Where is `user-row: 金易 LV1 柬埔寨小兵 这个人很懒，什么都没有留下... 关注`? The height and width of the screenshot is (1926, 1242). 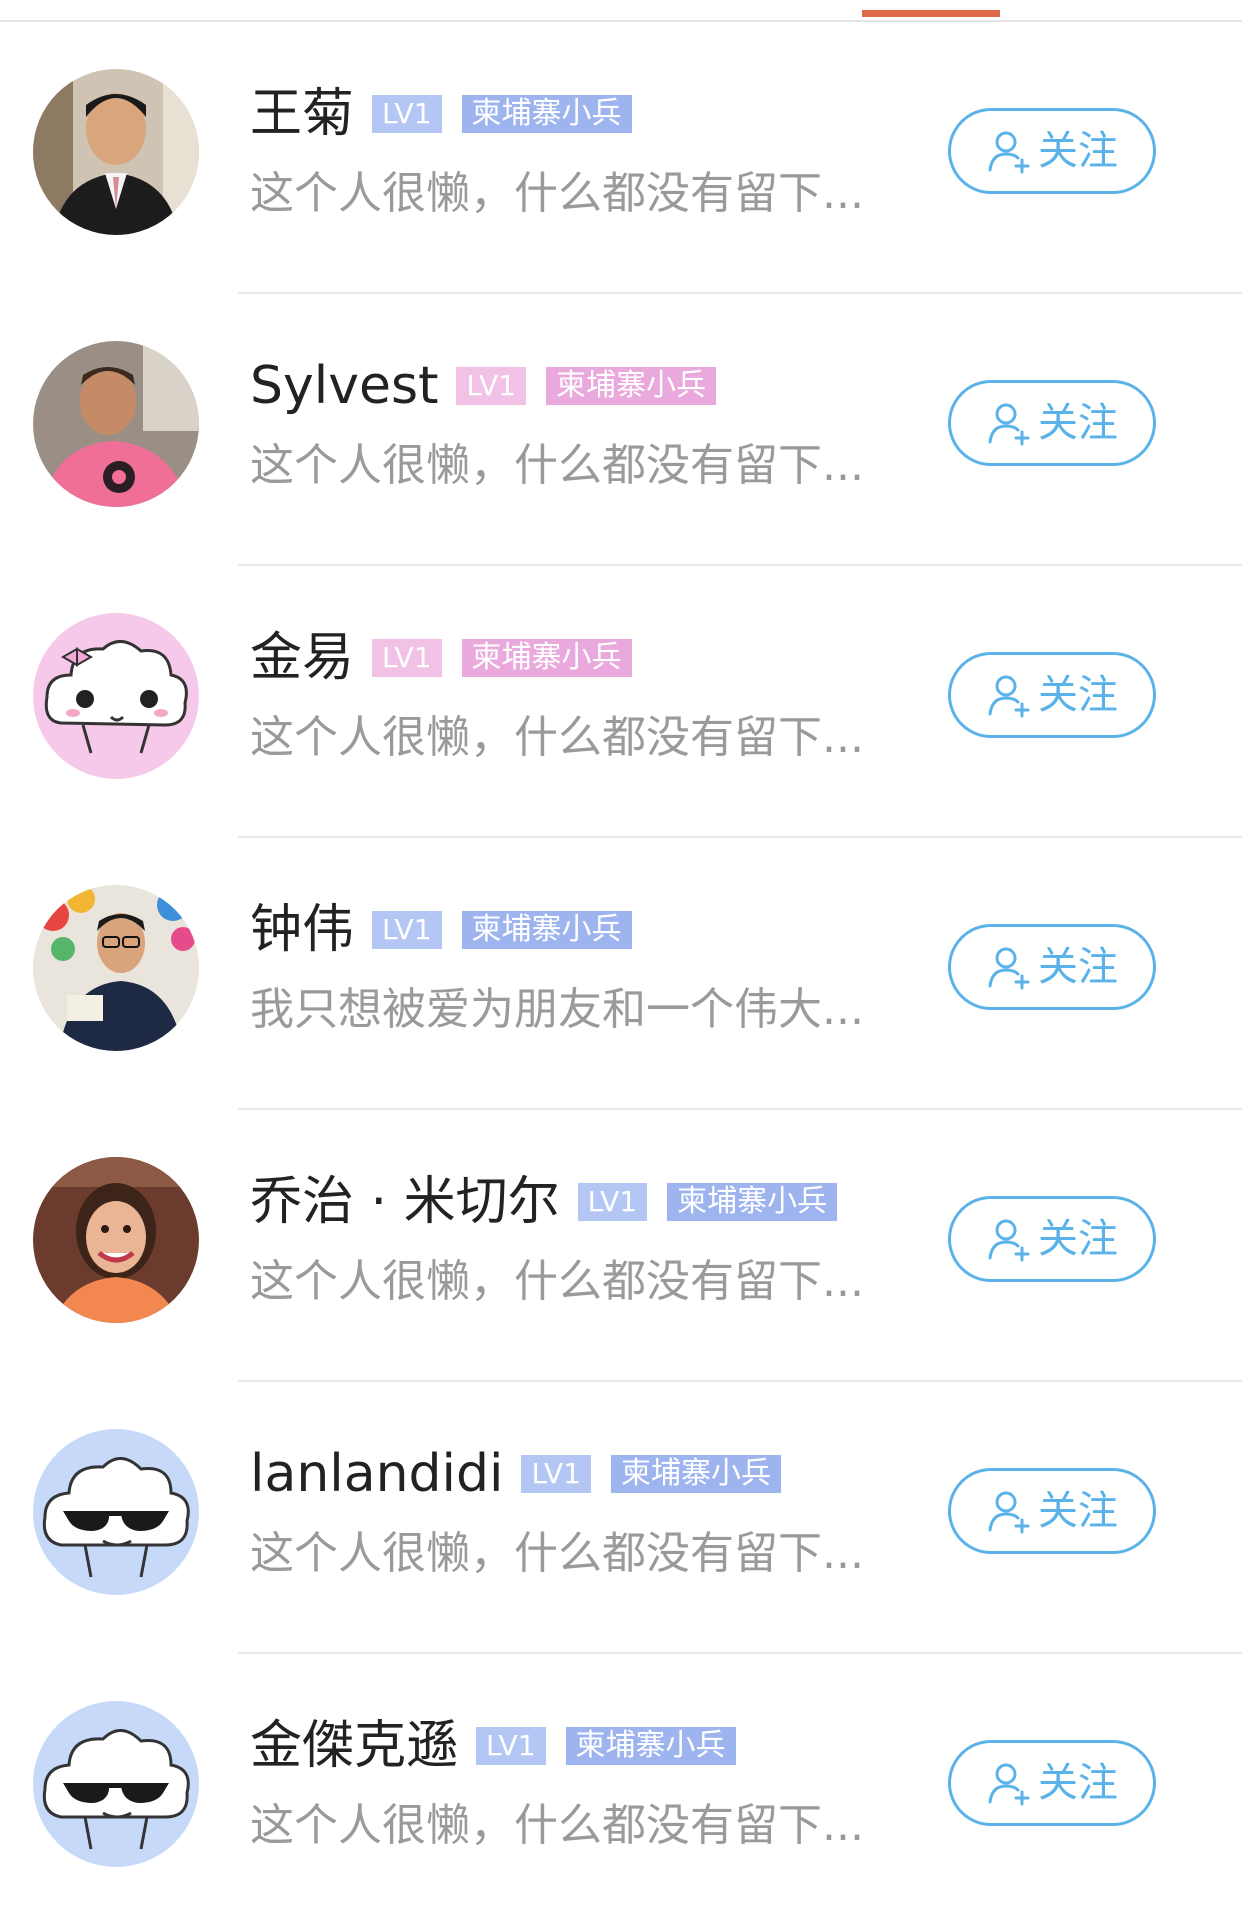 user-row: 金易 LV1 柬埔寨小兵 这个人很懒，什么都没有留下... 关注 is located at coordinates (621, 702).